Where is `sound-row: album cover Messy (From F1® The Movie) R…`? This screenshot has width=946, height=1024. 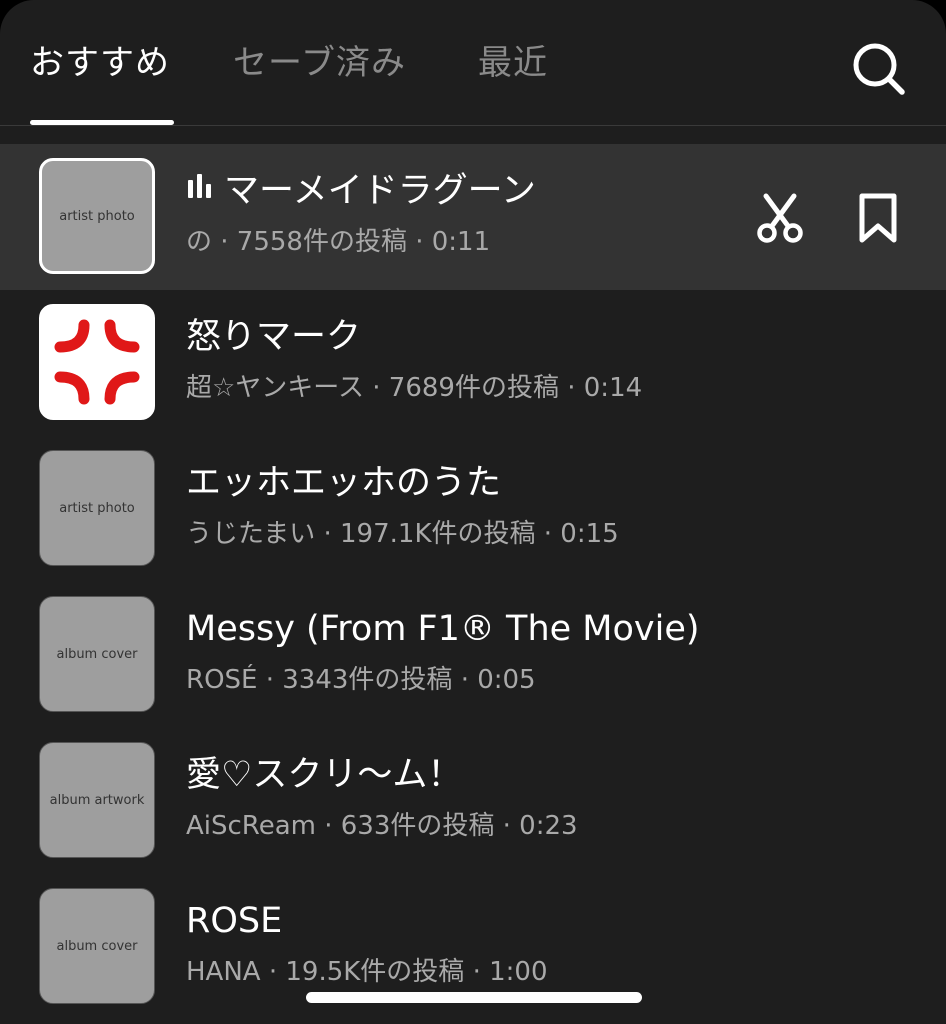 sound-row: album cover Messy (From F1® The Movie) R… is located at coordinates (473, 655).